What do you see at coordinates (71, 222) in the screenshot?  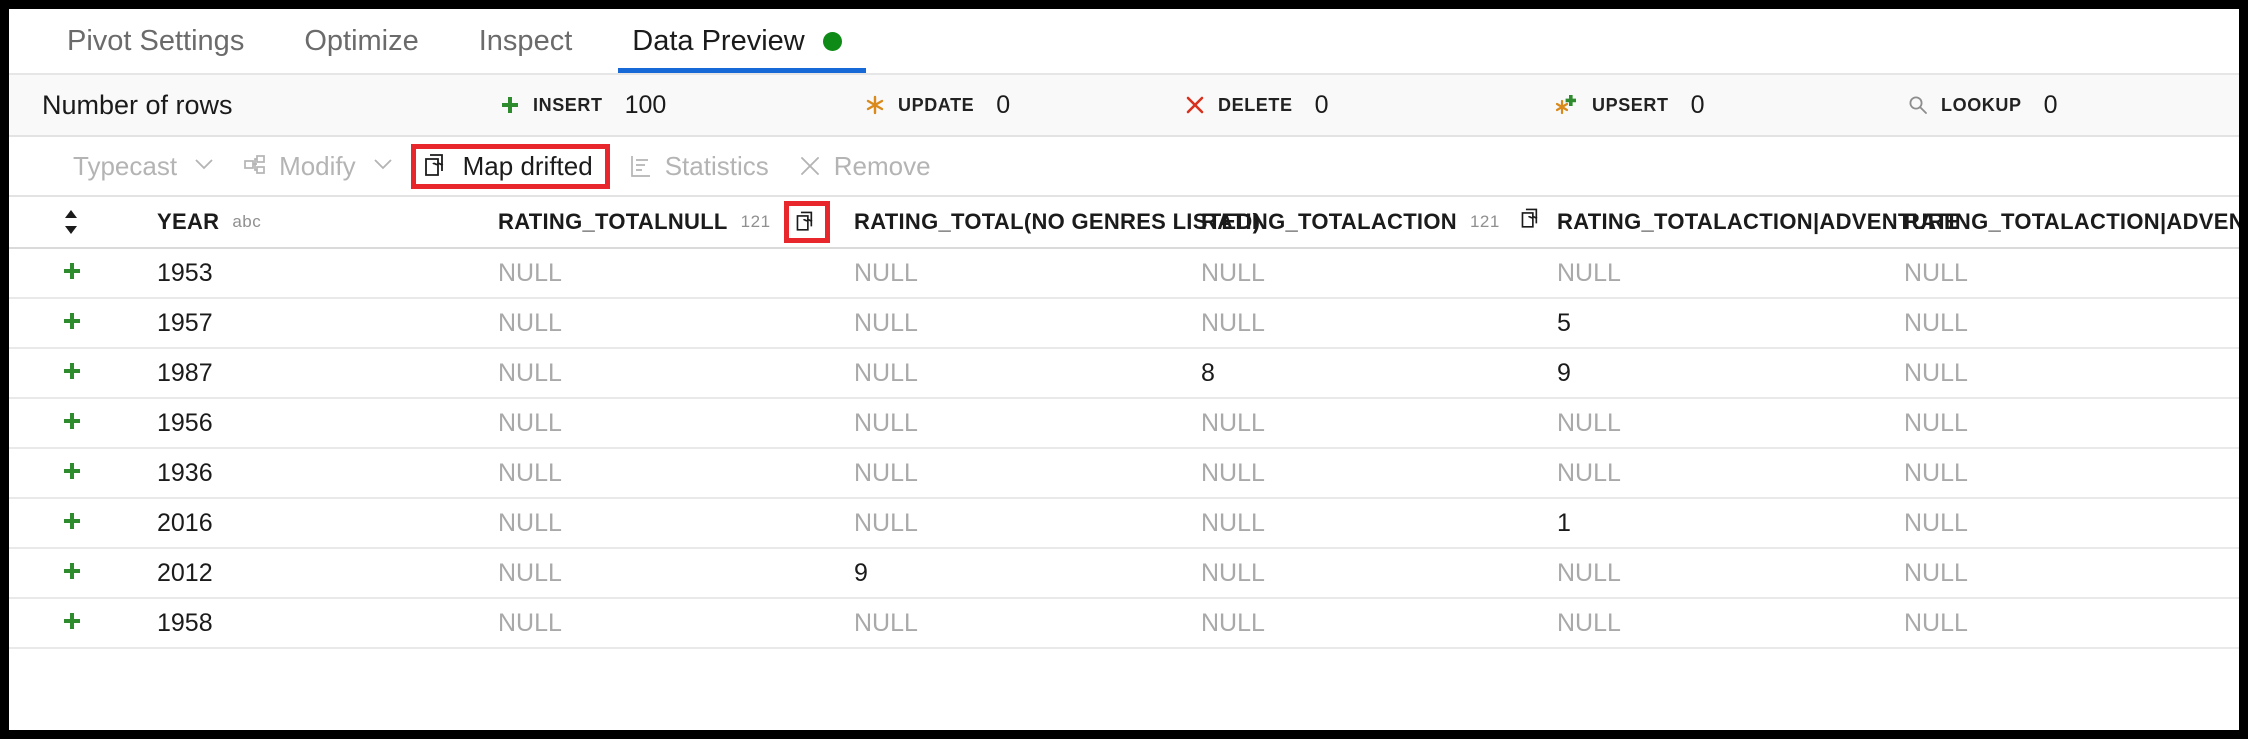 I see `sort-updown-icon` at bounding box center [71, 222].